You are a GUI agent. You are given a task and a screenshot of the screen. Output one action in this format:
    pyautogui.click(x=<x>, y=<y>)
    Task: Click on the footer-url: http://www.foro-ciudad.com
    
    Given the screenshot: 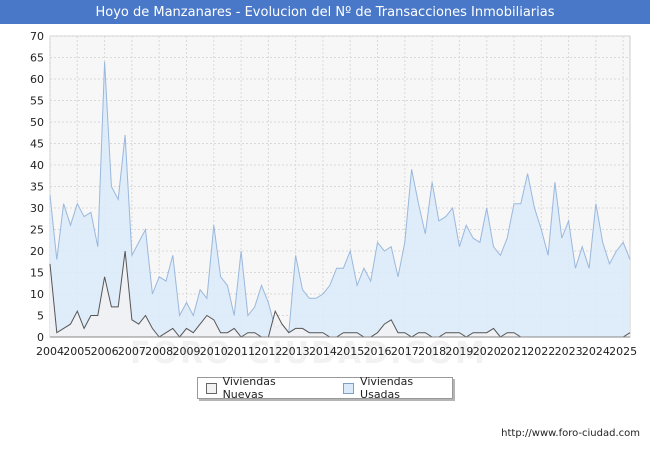 What is the action you would take?
    pyautogui.click(x=570, y=433)
    